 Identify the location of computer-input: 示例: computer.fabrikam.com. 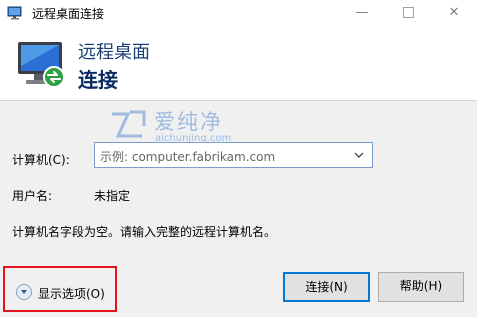
(187, 156).